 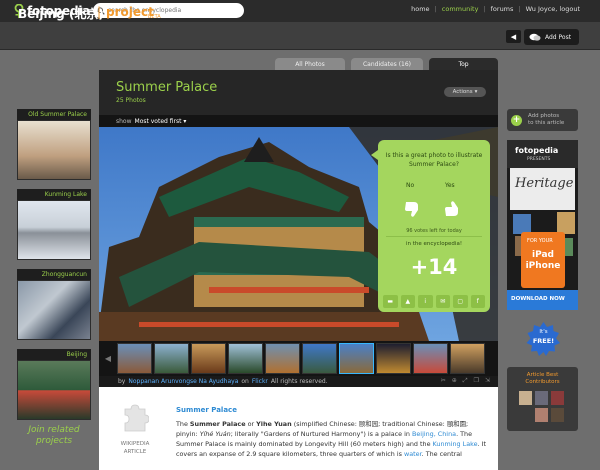 I want to click on expand-icon: ⇲, so click(x=487, y=381).